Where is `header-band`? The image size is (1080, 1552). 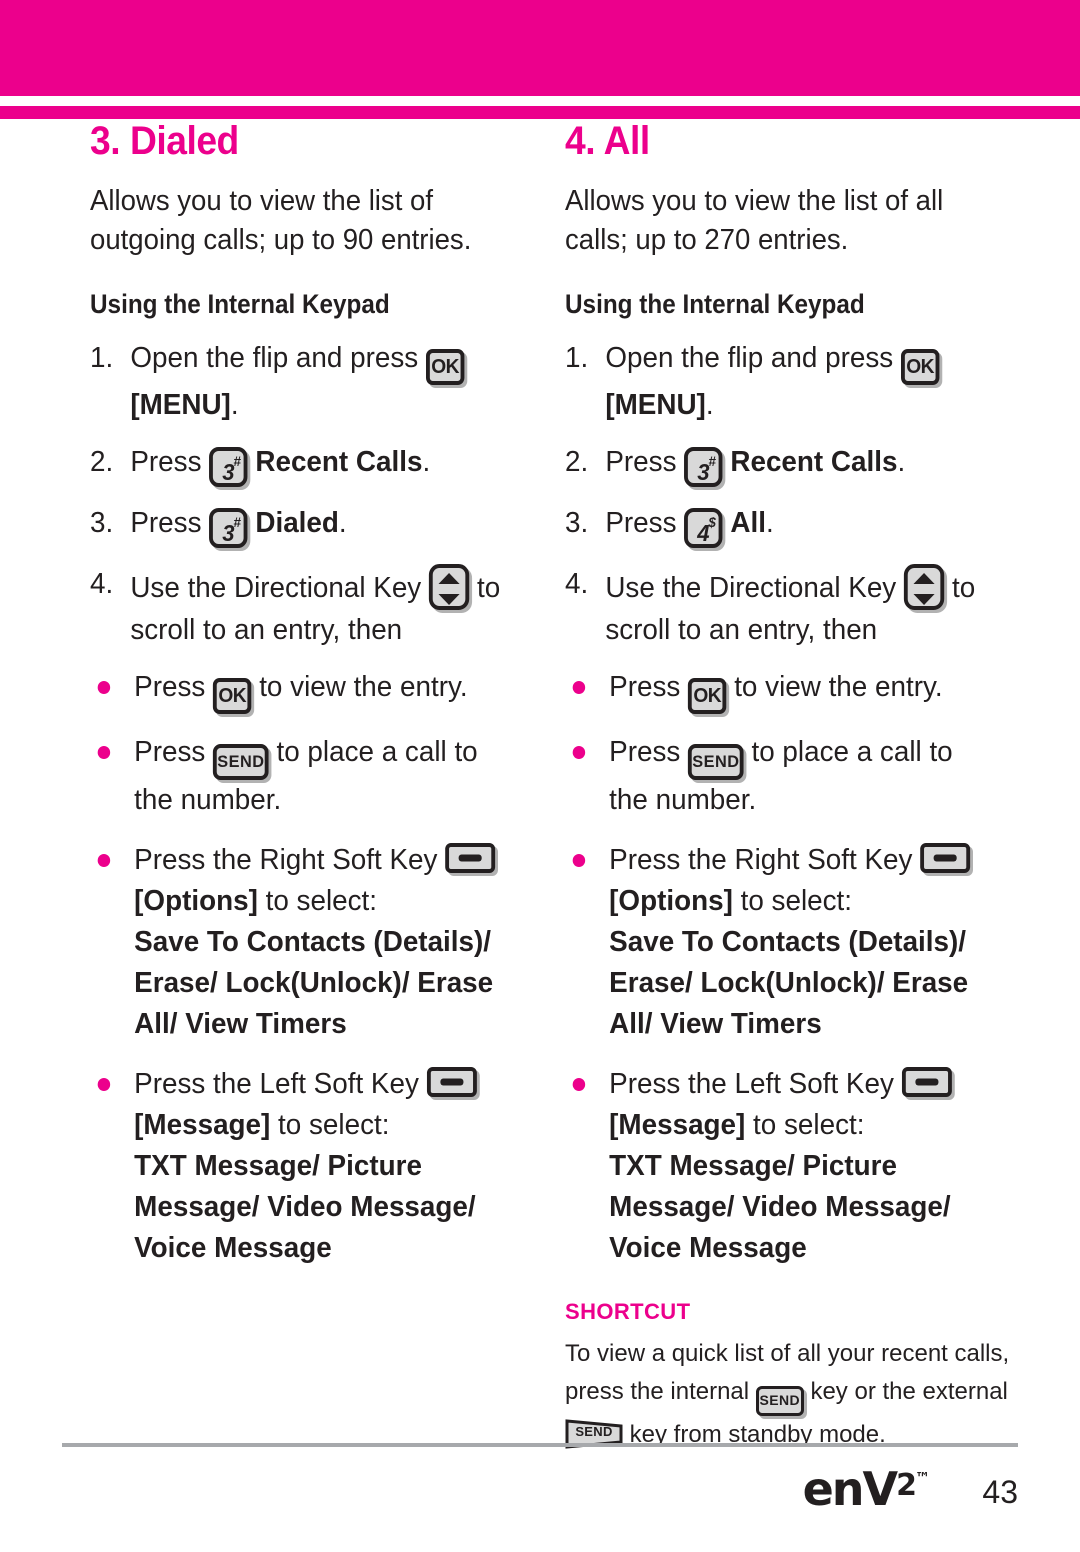 header-band is located at coordinates (540, 48).